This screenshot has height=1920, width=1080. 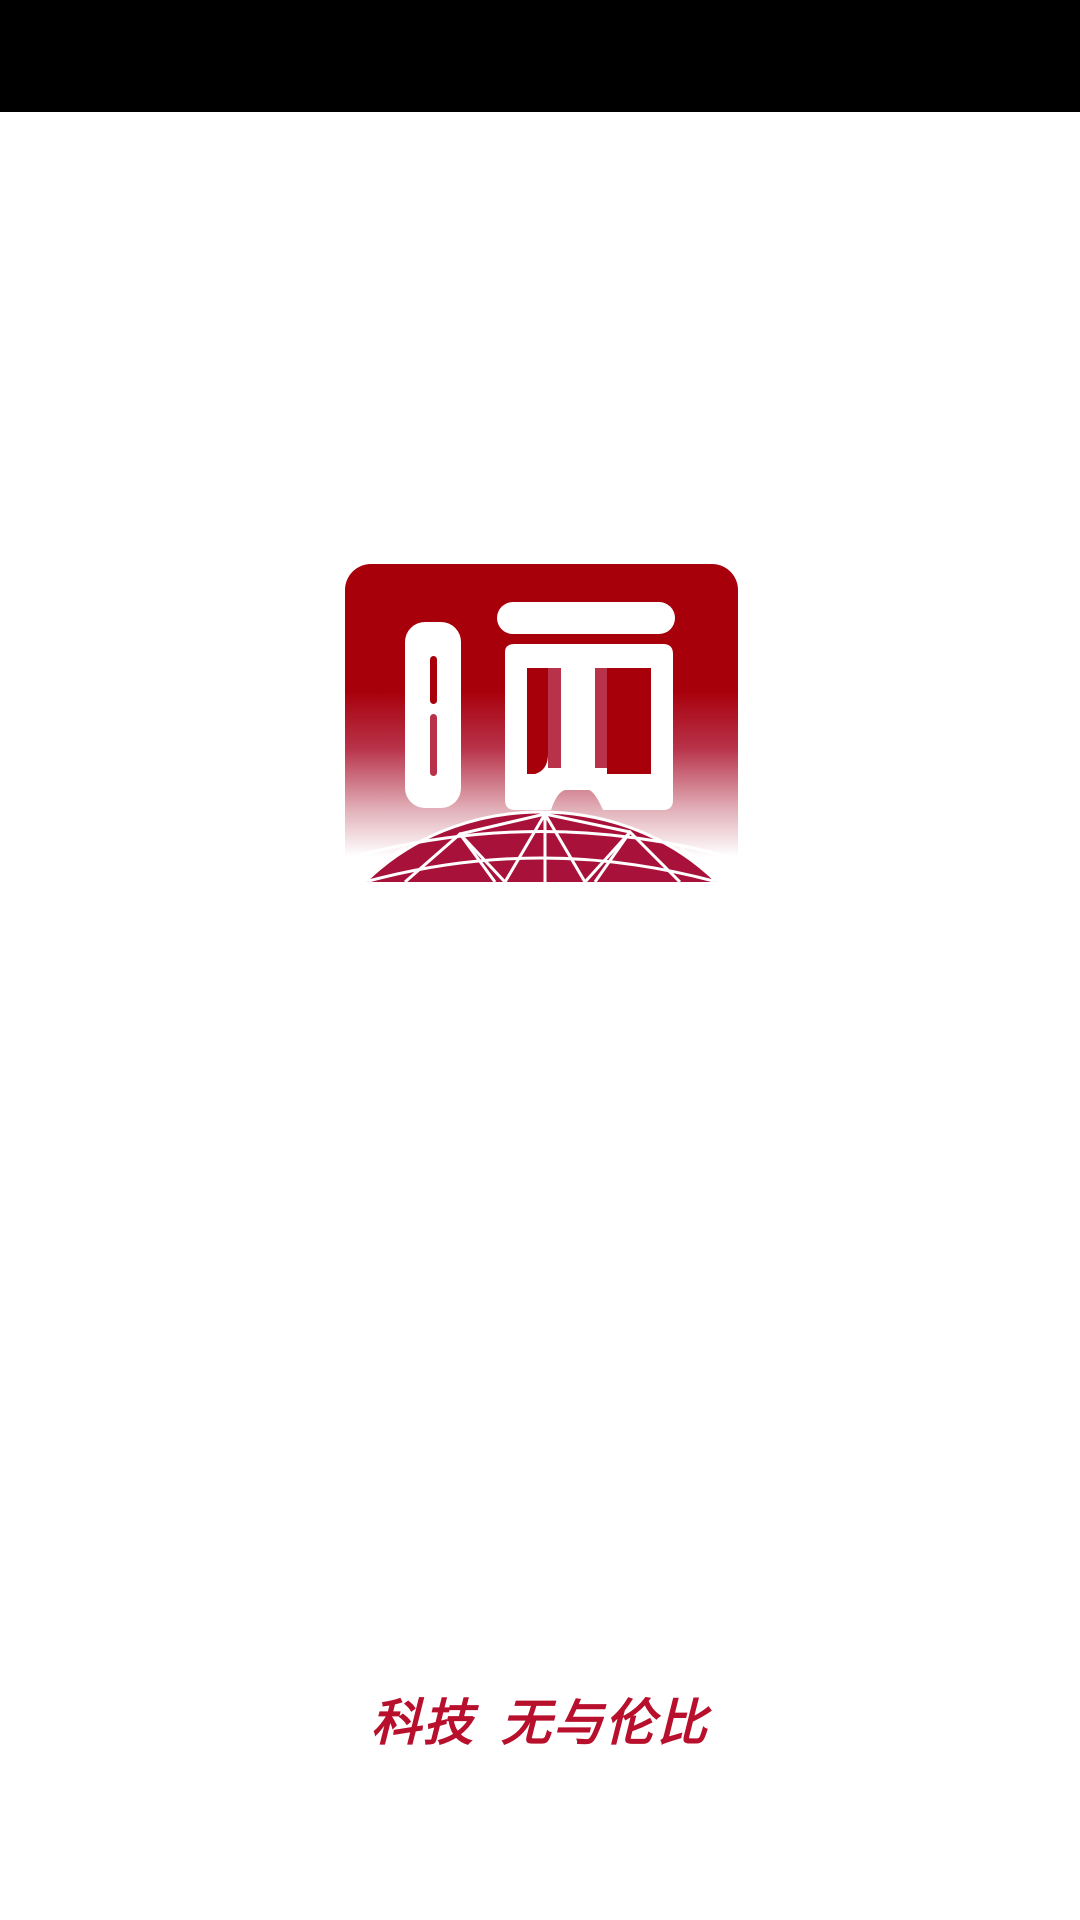 I want to click on slogan-part-1: 科技, so click(x=423, y=1723).